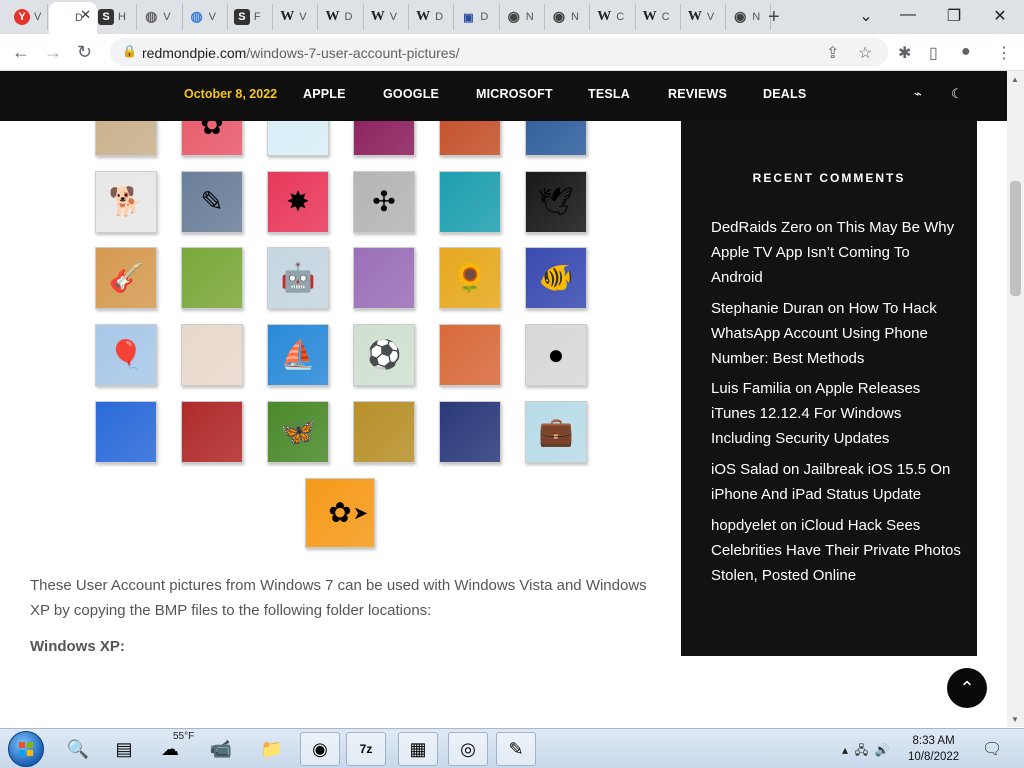 This screenshot has height=768, width=1024. What do you see at coordinates (1015, 238) in the screenshot?
I see `scrollbar-thumb` at bounding box center [1015, 238].